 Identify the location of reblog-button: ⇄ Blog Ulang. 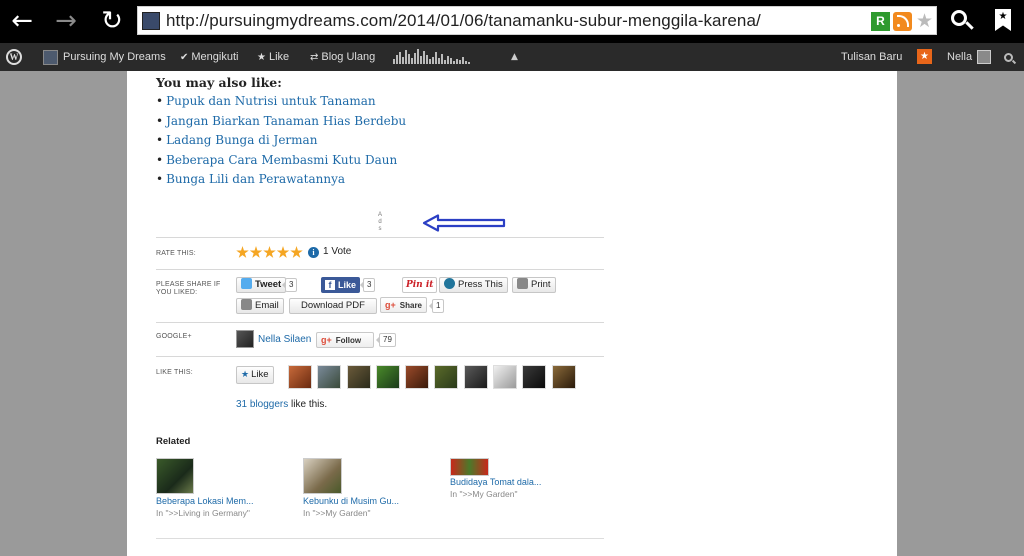
(342, 57).